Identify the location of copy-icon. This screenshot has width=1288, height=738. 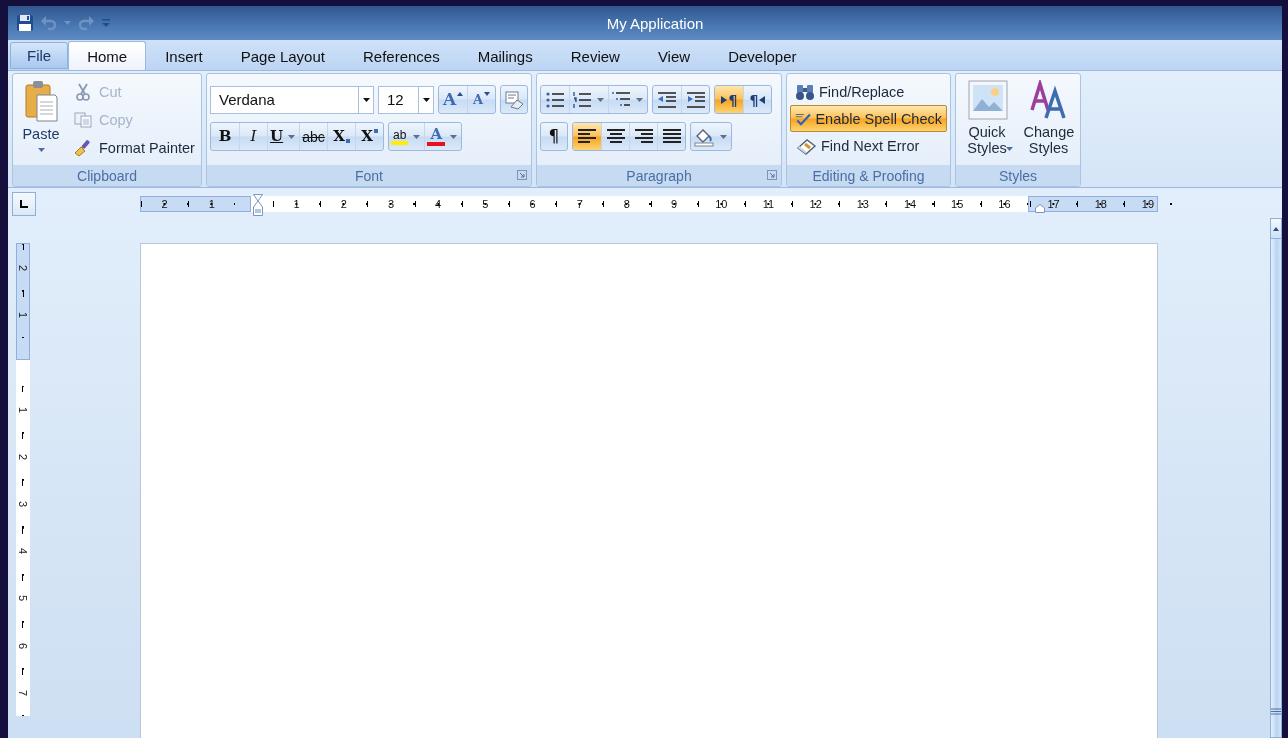
(83, 120).